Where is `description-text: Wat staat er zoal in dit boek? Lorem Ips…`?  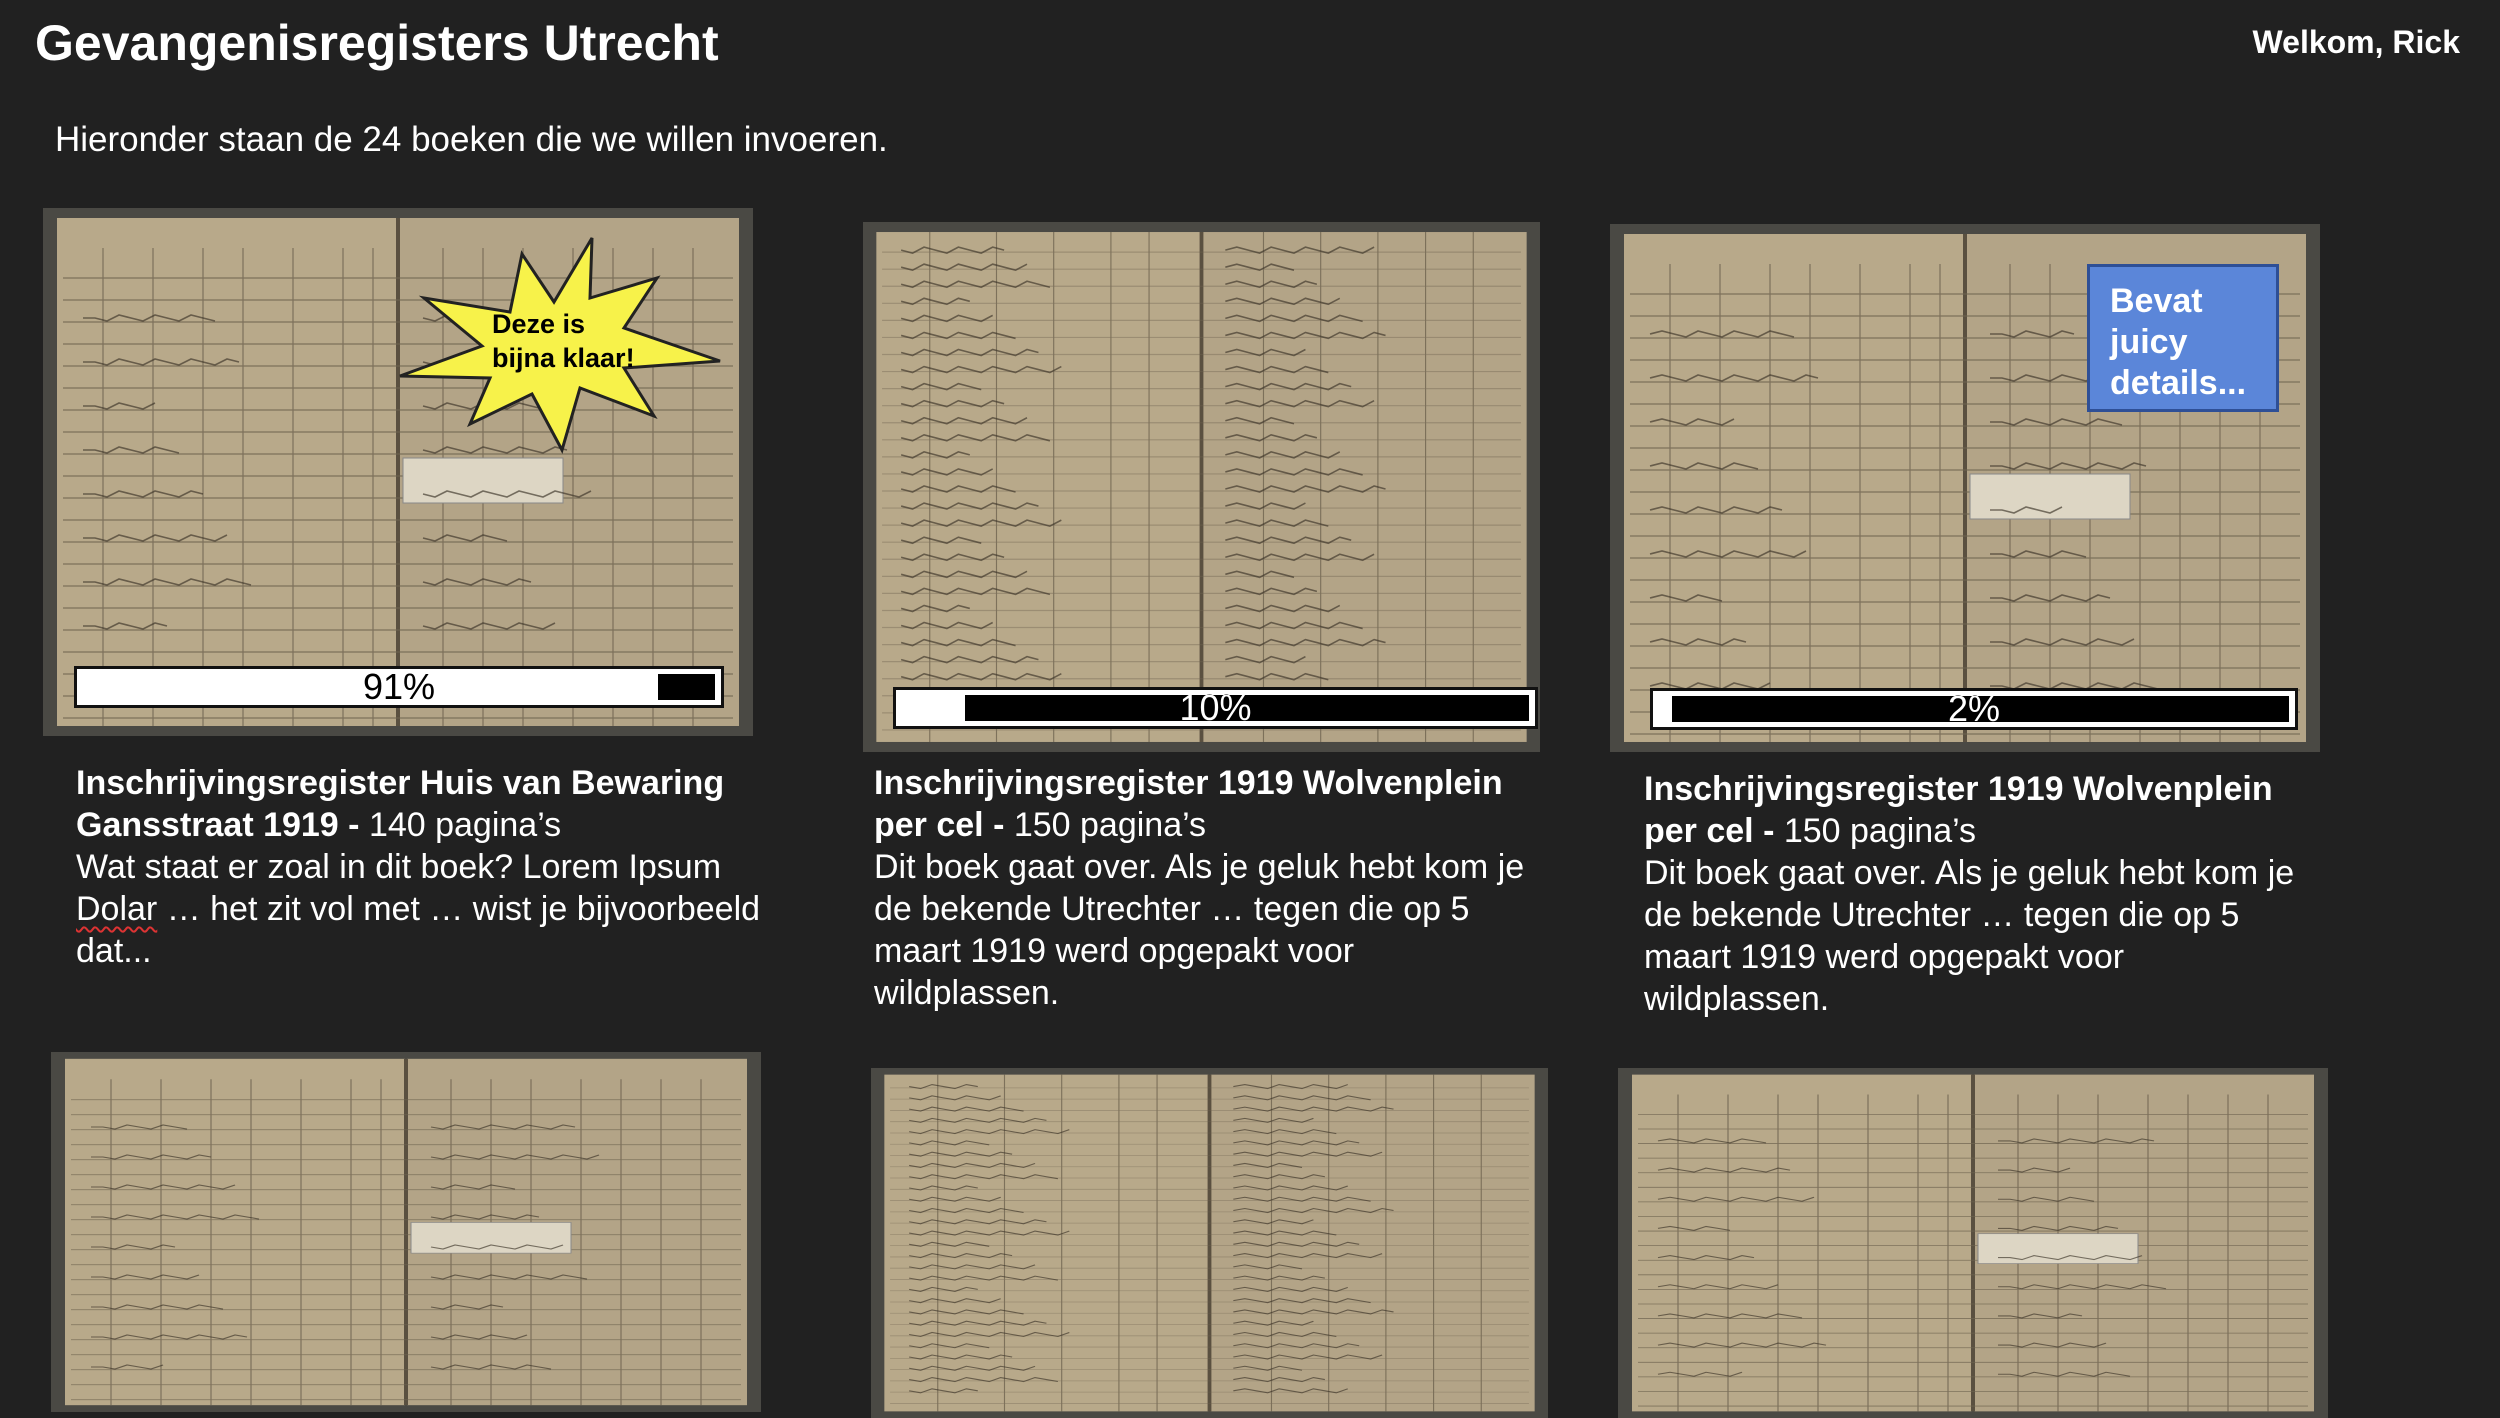
description-text: Wat staat er zoal in dit boek? Lorem Ips… is located at coordinates (399, 867).